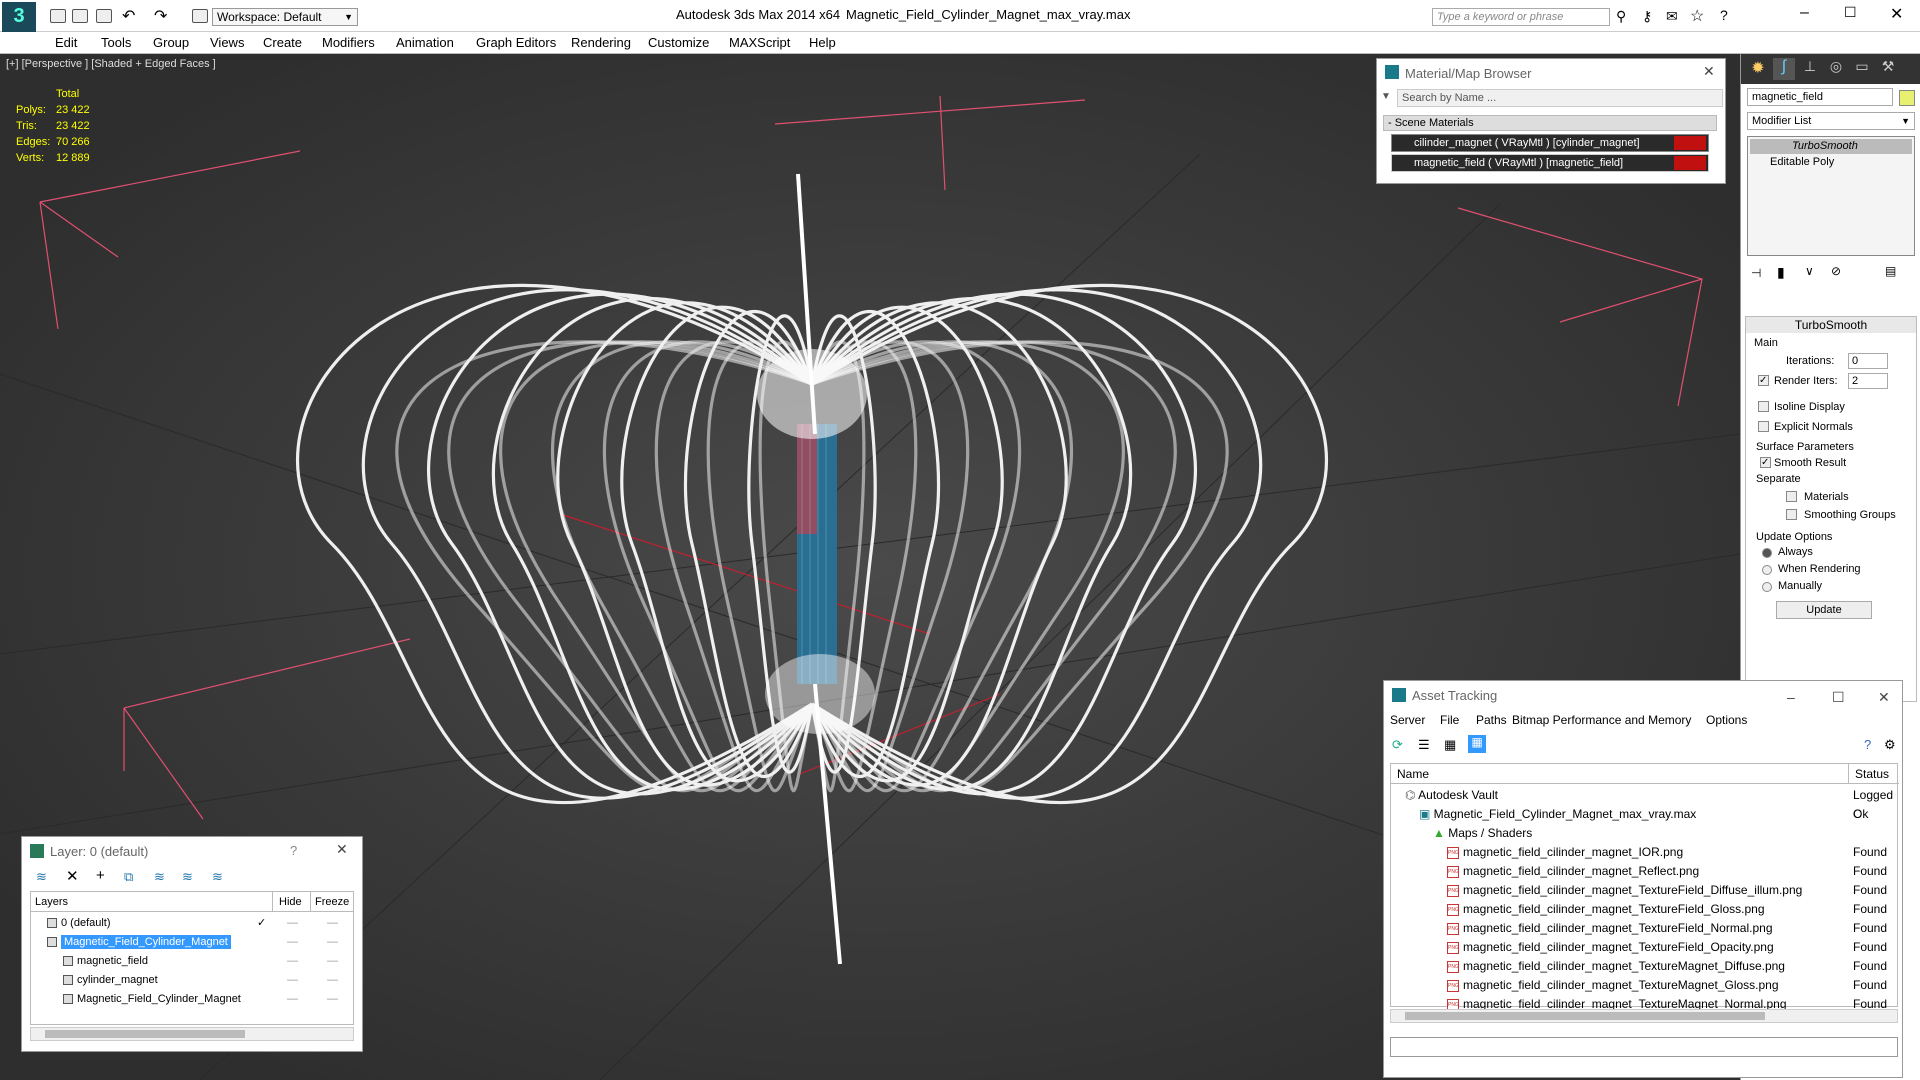 The width and height of the screenshot is (1920, 1080). I want to click on menu-animation: Animation, so click(425, 42).